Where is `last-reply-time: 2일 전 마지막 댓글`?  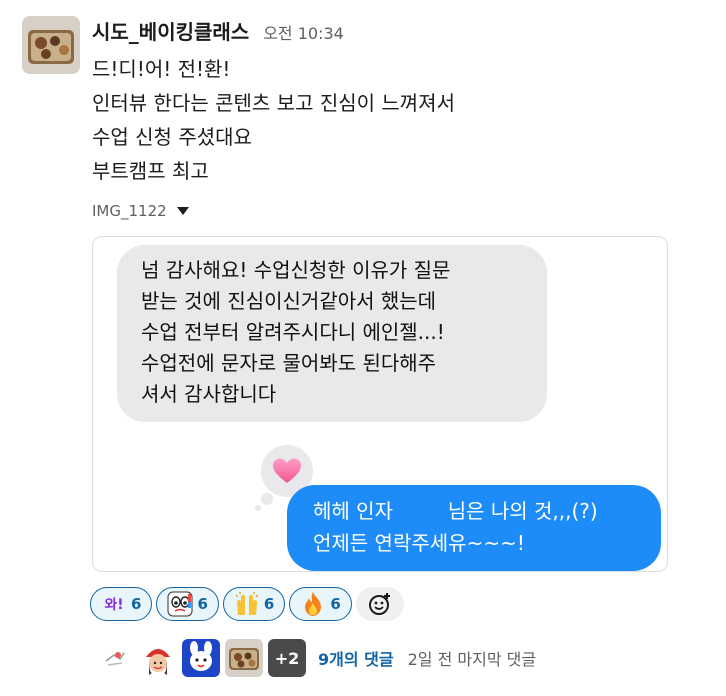 last-reply-time: 2일 전 마지막 댓글 is located at coordinates (472, 659).